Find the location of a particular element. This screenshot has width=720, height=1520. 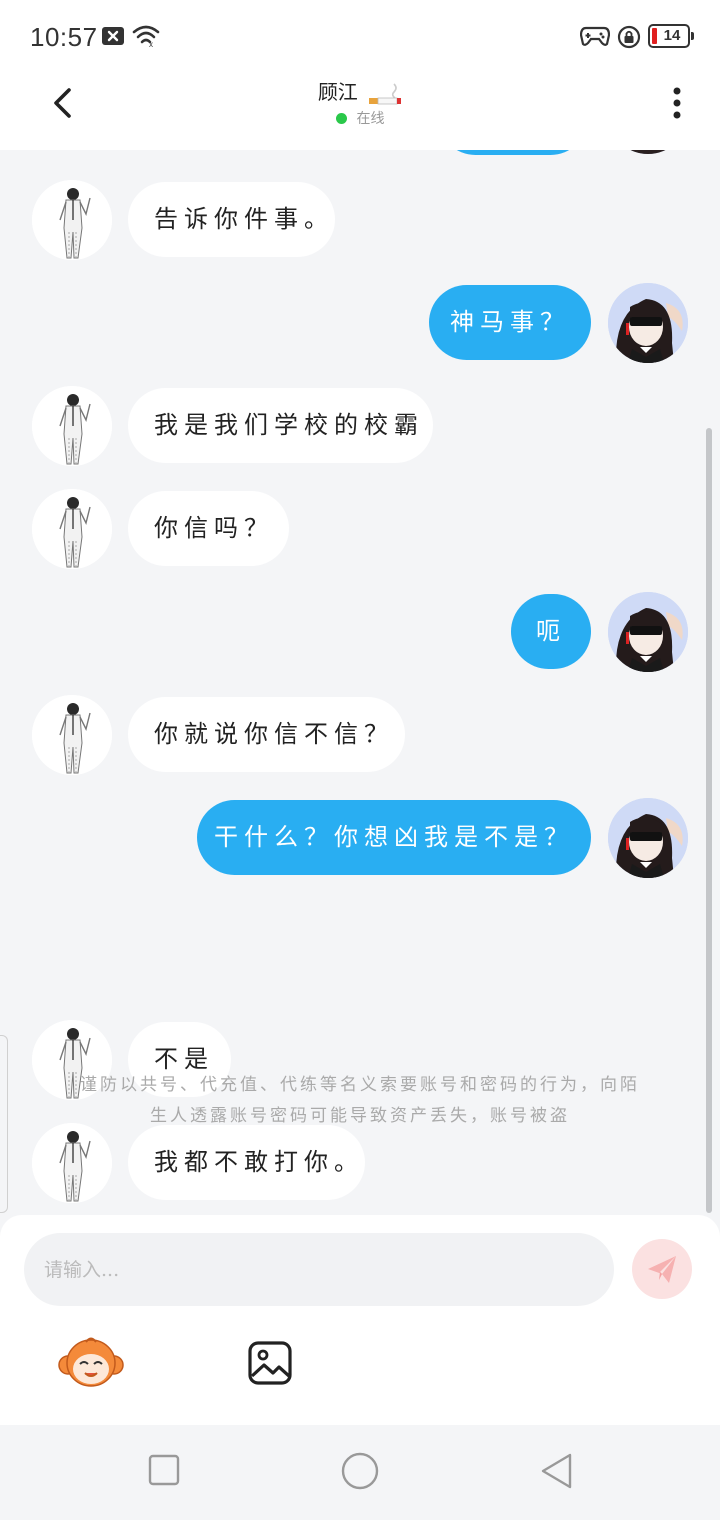

battery-level: 14 is located at coordinates (672, 35).